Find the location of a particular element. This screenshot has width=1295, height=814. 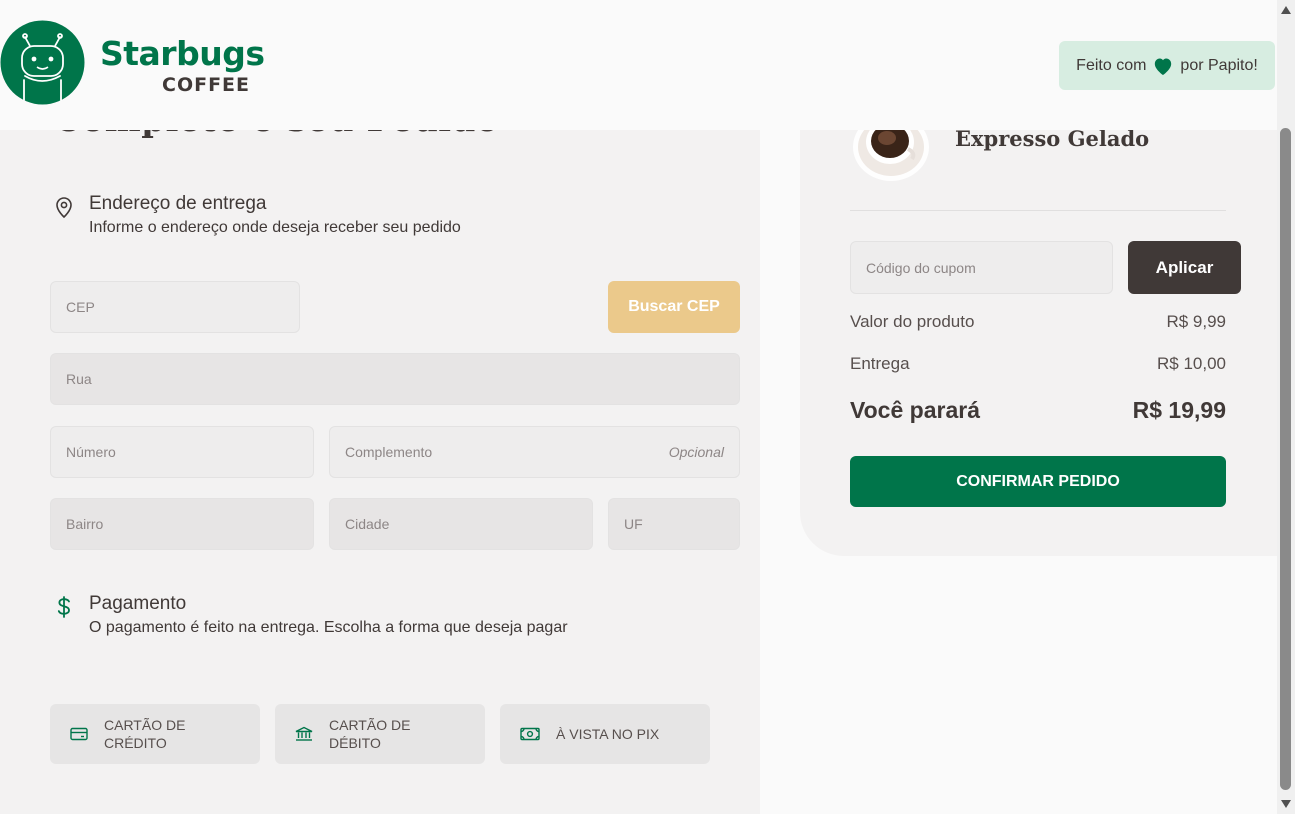

page-scrollbar is located at coordinates (1286, 407).